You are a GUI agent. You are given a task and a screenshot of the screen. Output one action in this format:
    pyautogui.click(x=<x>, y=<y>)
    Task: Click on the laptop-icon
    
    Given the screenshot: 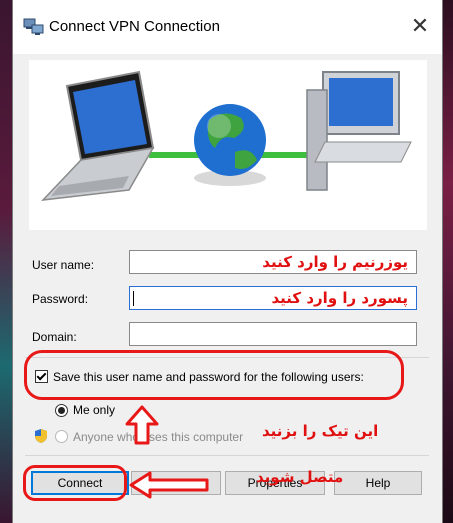 What is the action you would take?
    pyautogui.click(x=98, y=135)
    